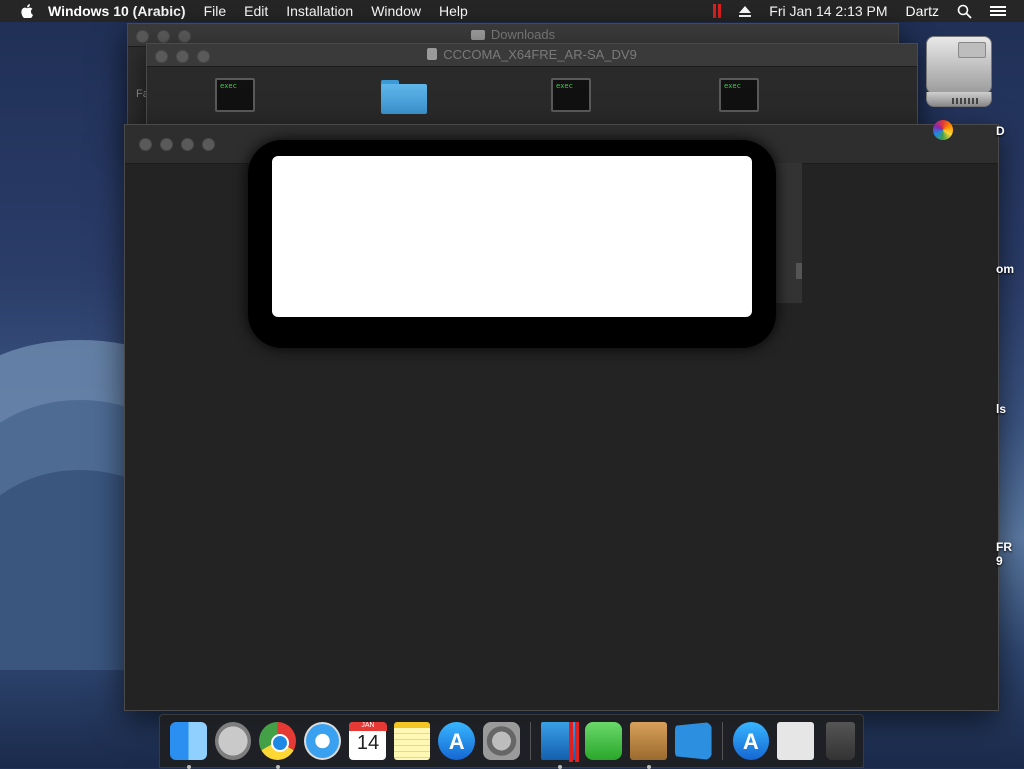  What do you see at coordinates (166, 144) in the screenshot?
I see `minimize-button` at bounding box center [166, 144].